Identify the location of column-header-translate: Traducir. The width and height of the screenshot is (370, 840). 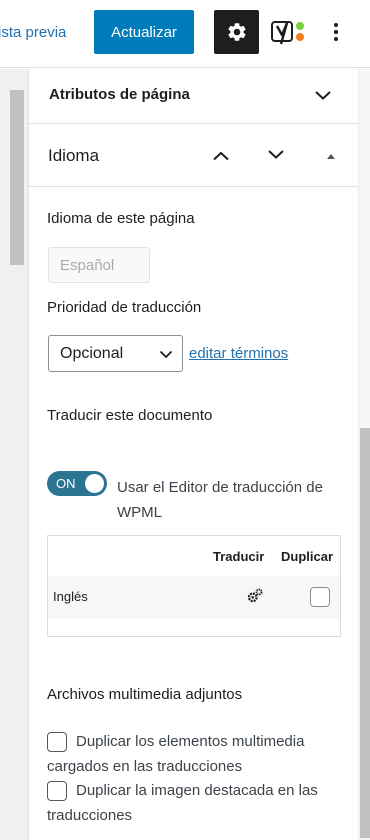
(239, 556).